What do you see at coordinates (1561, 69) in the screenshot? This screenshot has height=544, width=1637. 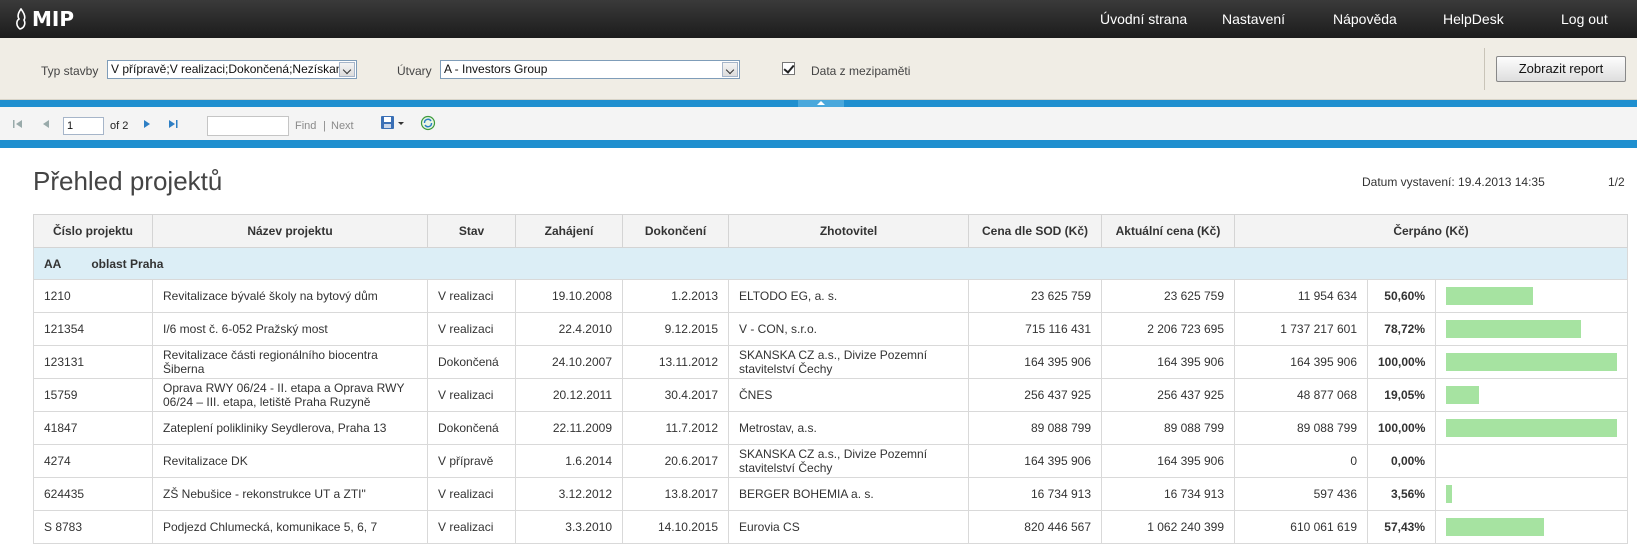 I see `view-report-button: Zobrazit report` at bounding box center [1561, 69].